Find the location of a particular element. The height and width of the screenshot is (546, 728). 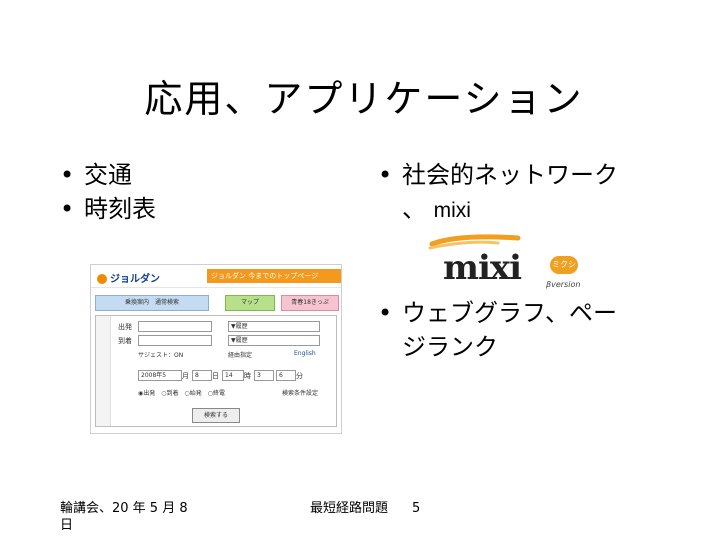

hour-select: 14 is located at coordinates (233, 375).